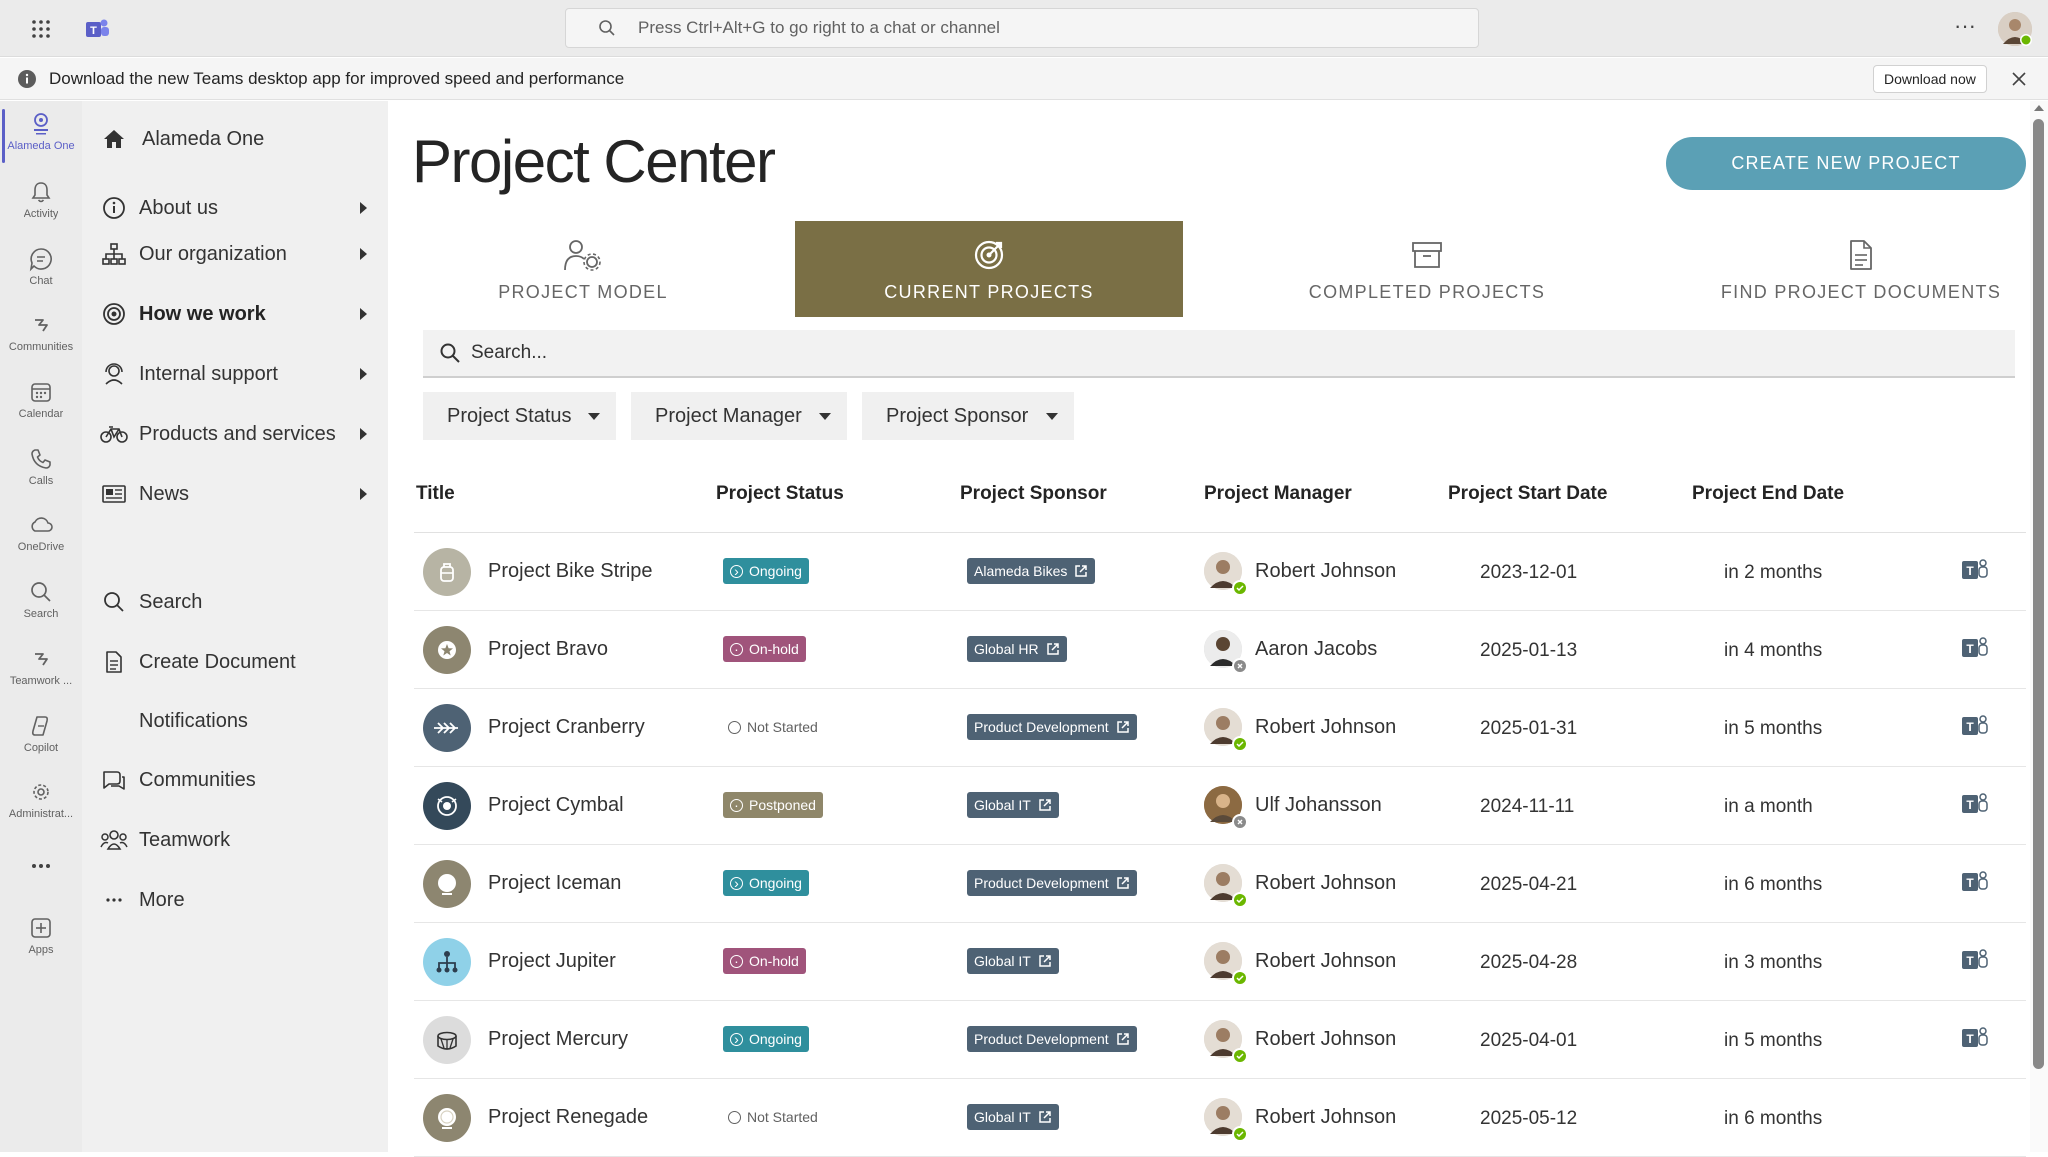  I want to click on rail-item-apps: Apps, so click(41, 943).